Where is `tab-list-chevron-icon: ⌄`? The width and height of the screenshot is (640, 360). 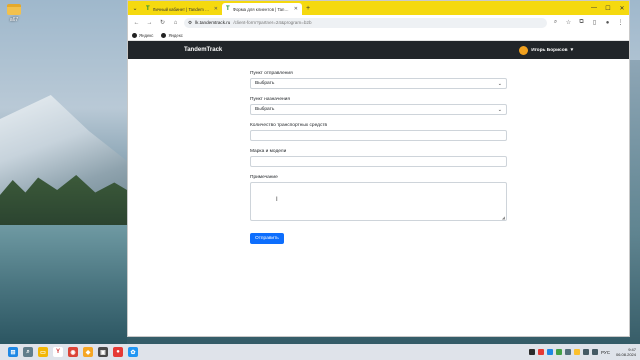 tab-list-chevron-icon: ⌄ is located at coordinates (135, 8).